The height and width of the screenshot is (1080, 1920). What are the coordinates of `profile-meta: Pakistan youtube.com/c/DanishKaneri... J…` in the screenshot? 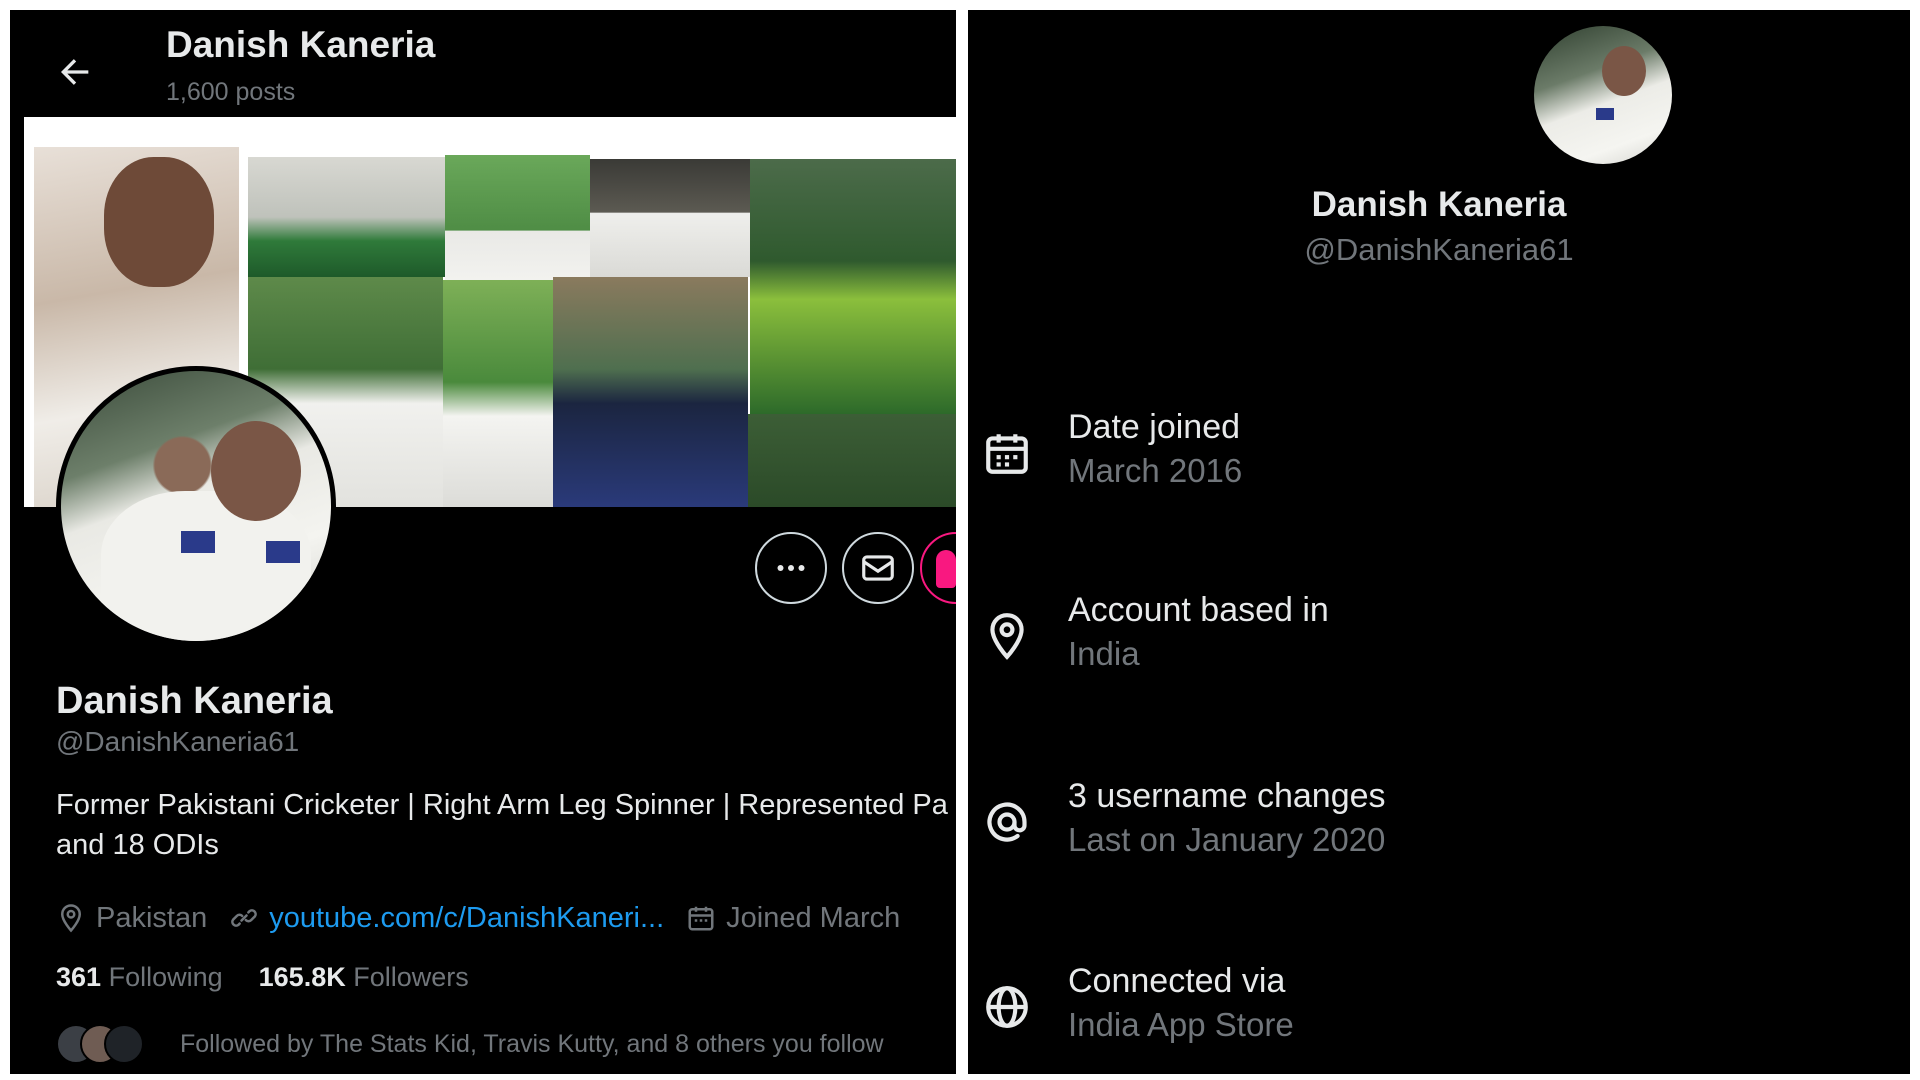 It's located at (489, 918).